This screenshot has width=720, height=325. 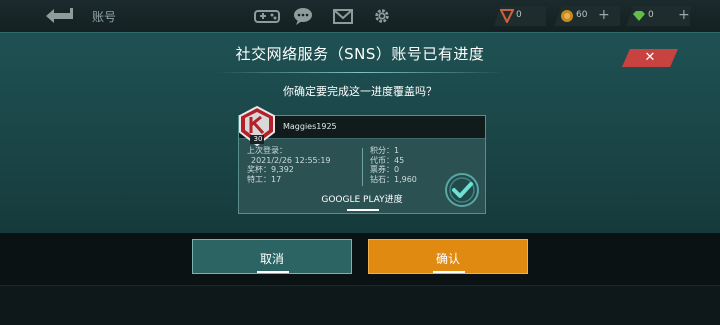 I want to click on tokens-stat: 代币：45, so click(x=387, y=160).